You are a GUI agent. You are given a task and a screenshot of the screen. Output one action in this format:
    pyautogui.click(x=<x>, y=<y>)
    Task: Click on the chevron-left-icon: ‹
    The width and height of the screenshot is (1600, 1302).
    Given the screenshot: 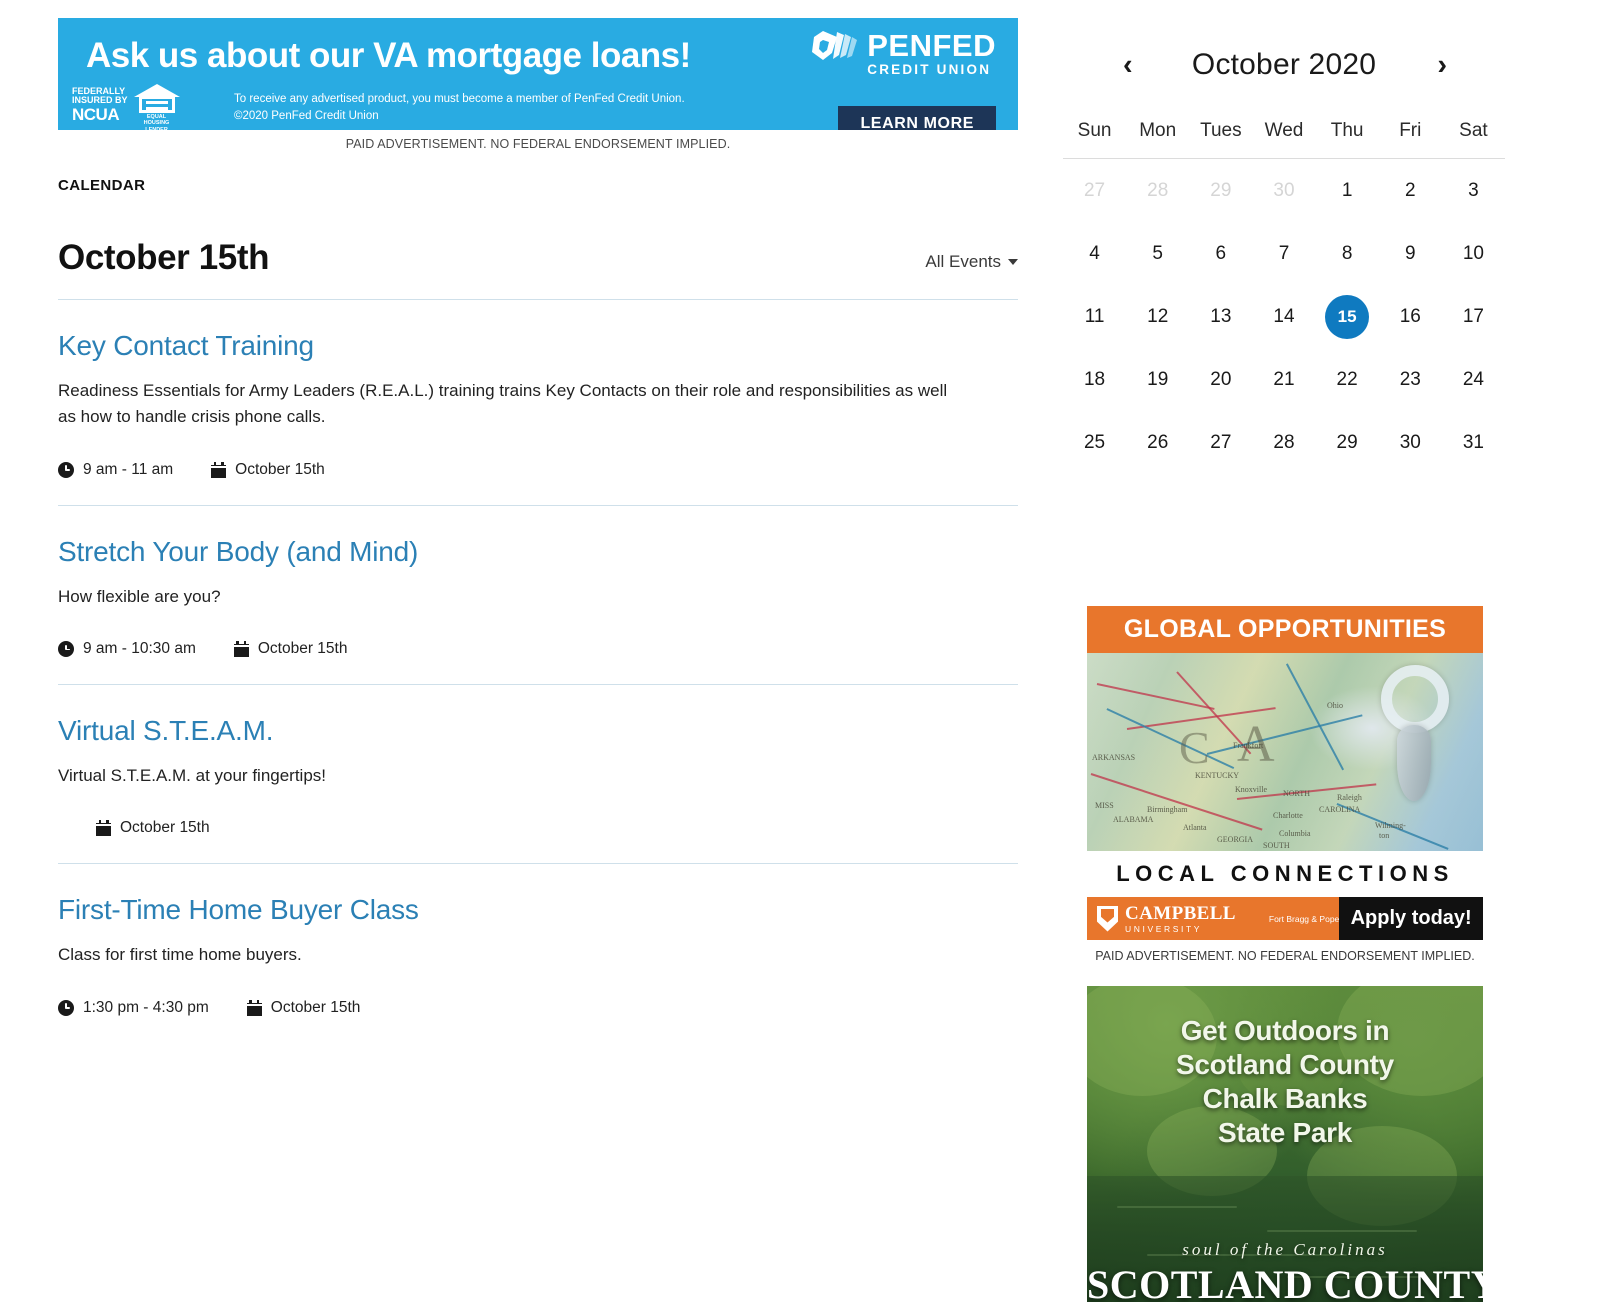 What is the action you would take?
    pyautogui.click(x=1128, y=65)
    